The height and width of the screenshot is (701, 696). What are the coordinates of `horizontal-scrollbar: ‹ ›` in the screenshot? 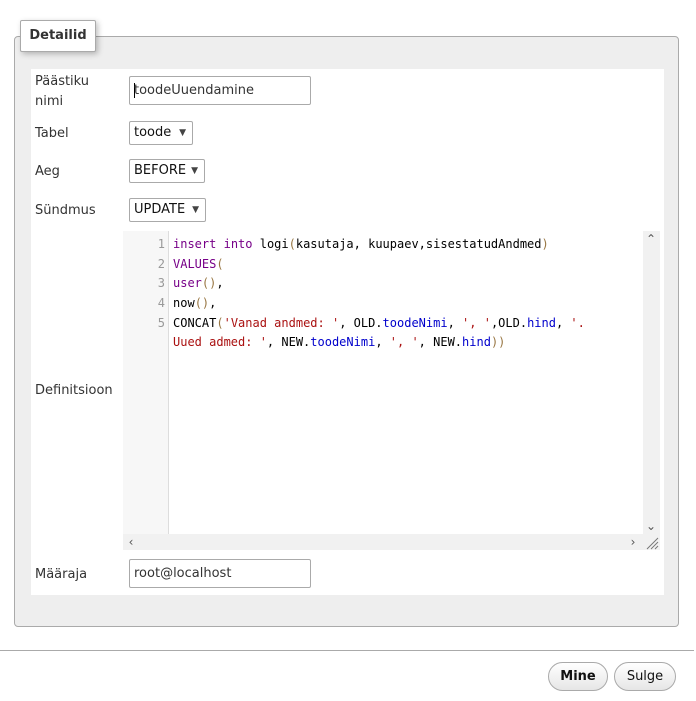 It's located at (383, 542).